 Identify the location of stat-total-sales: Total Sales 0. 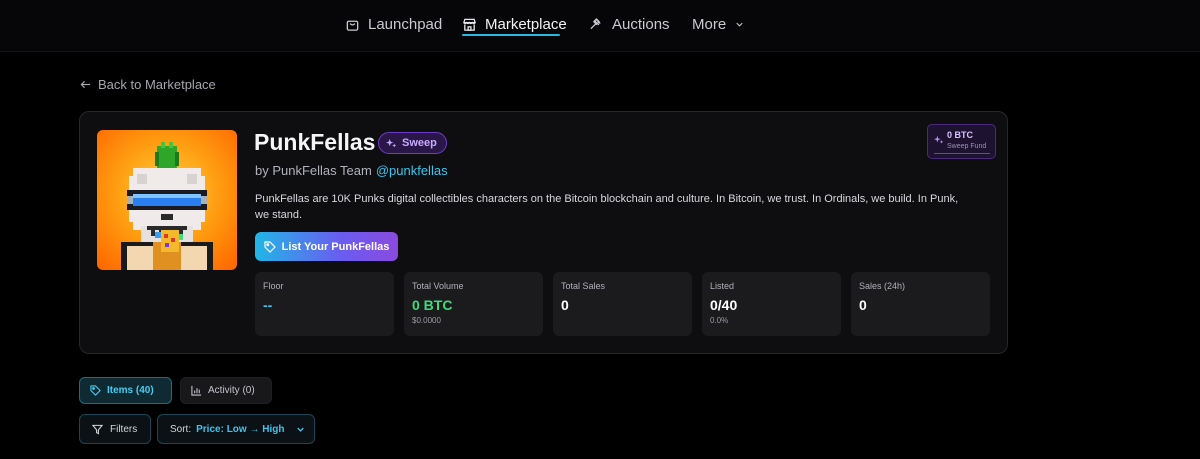
(622, 304).